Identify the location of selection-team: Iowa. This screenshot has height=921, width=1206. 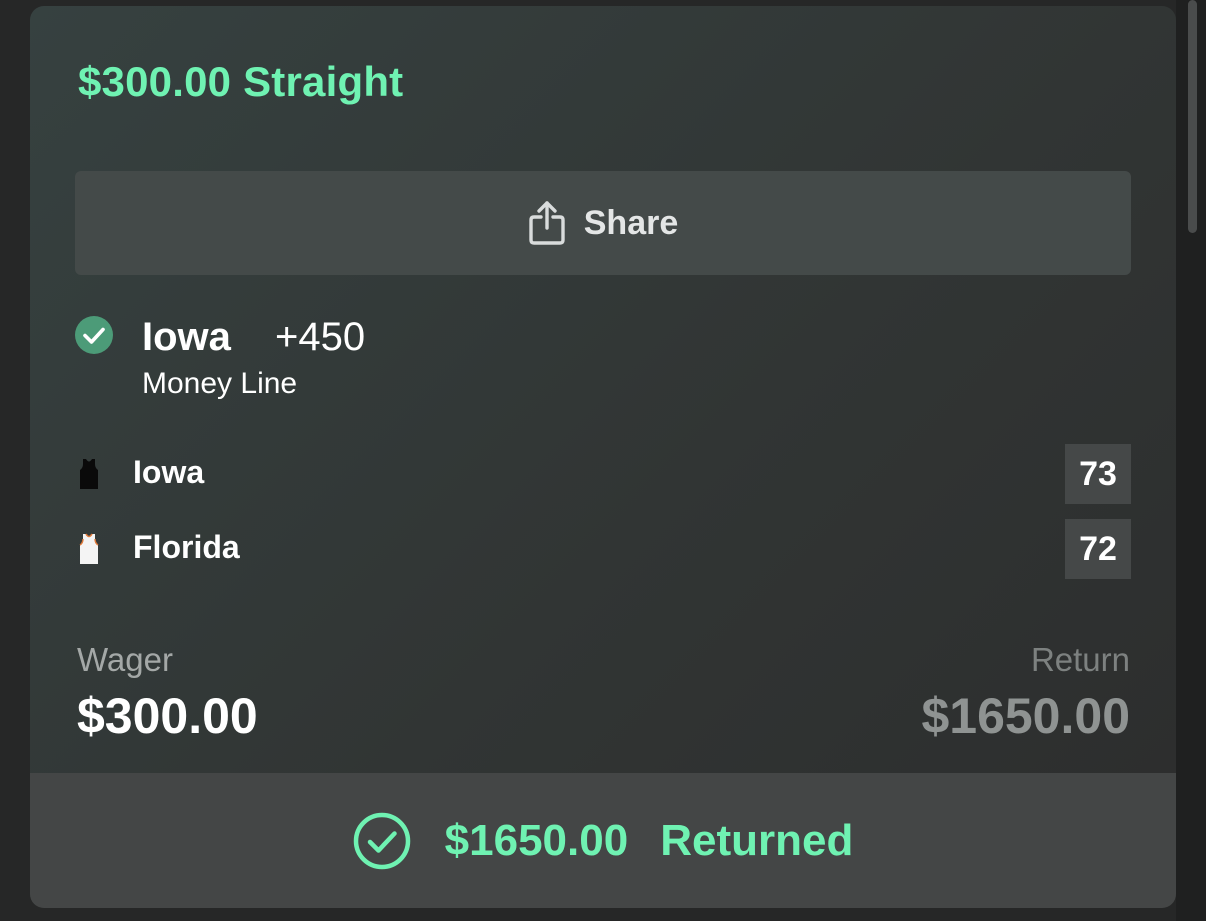
(186, 337).